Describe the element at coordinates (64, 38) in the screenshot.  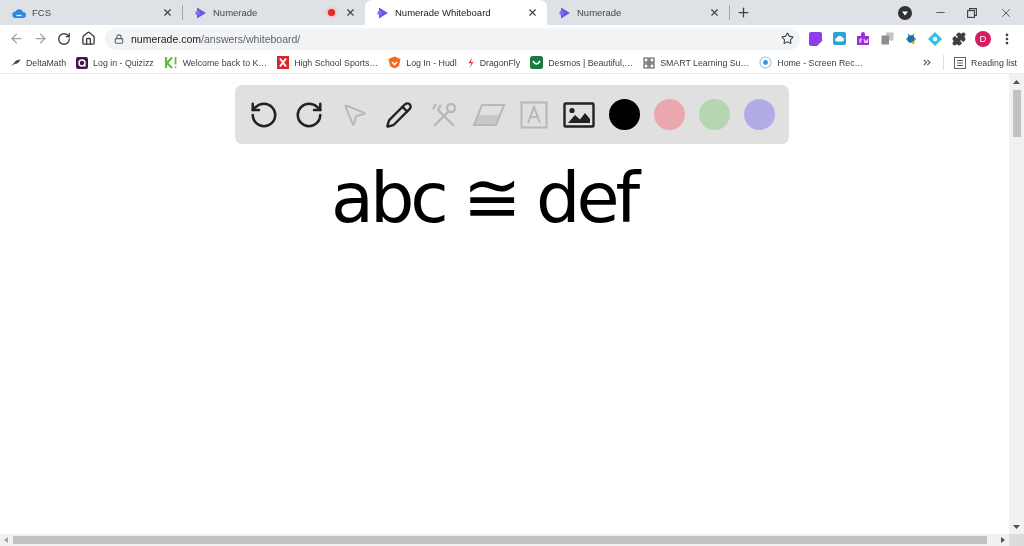
I see `reload-icon` at that location.